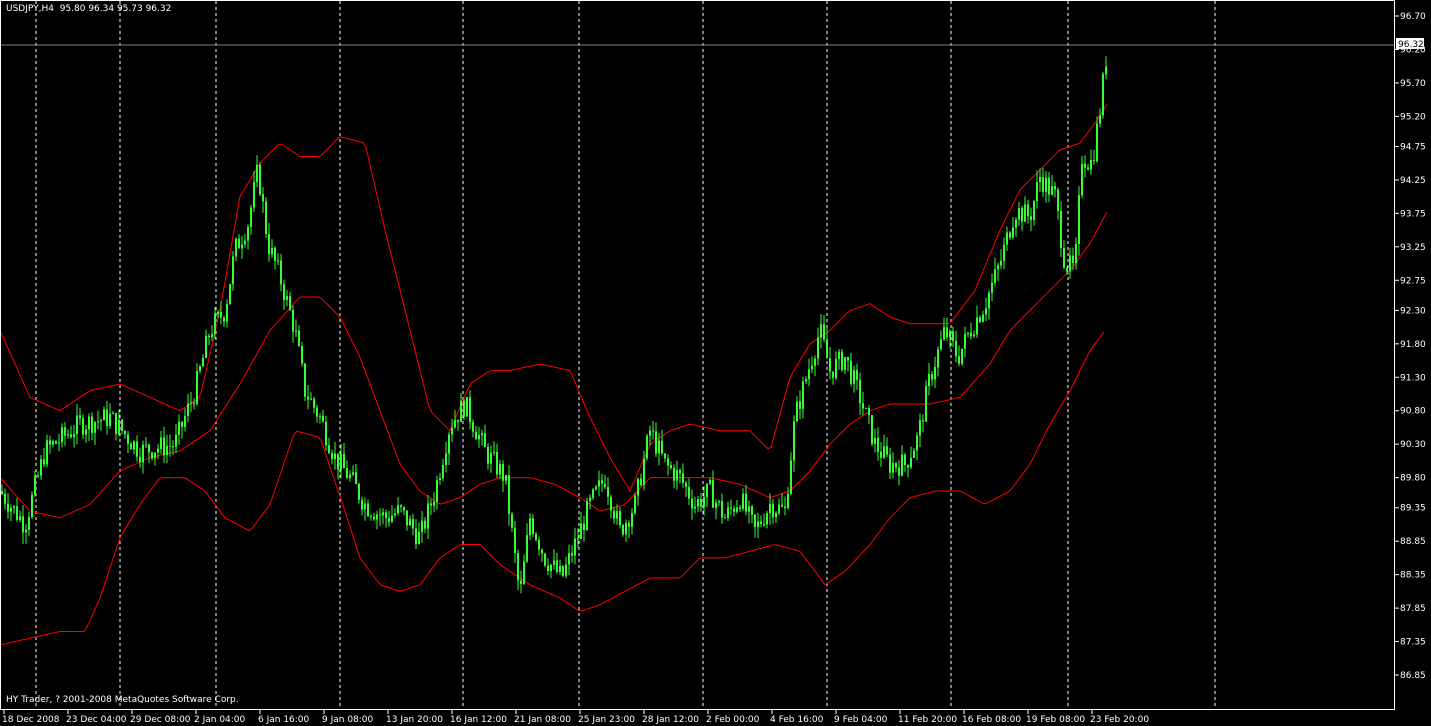 This screenshot has width=1431, height=726. Describe the element at coordinates (284, 720) in the screenshot. I see `time-tick-label: 6 Jan 16:00` at that location.